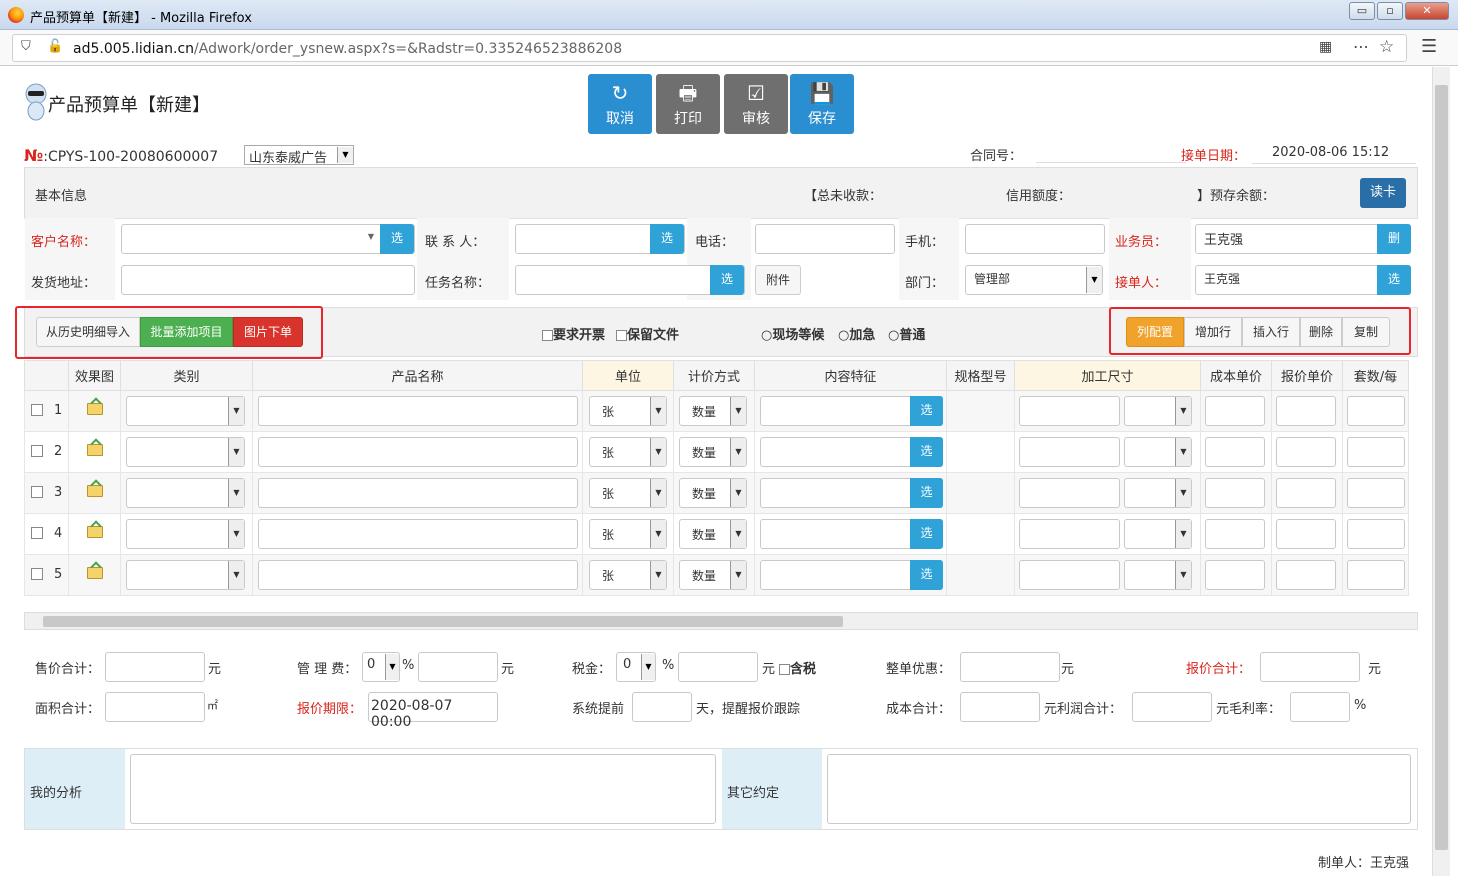 This screenshot has width=1458, height=876. I want to click on bookmark-star-icon: ☆, so click(1386, 47).